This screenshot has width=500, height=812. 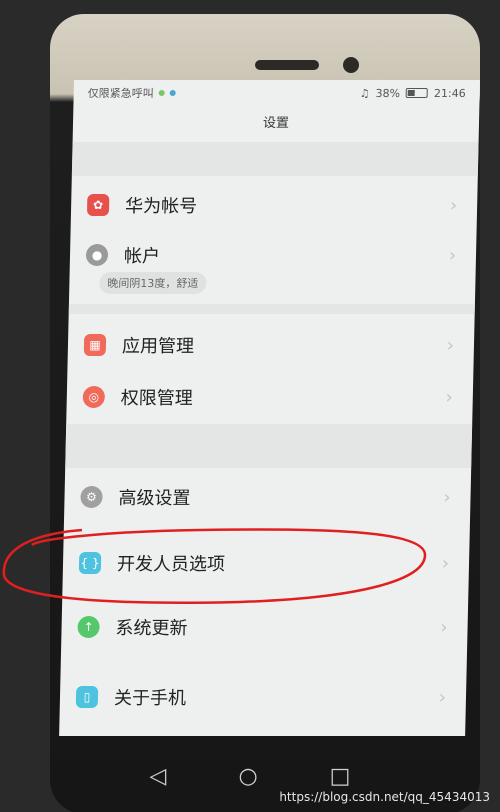 I want to click on front-camera, so click(x=351, y=65).